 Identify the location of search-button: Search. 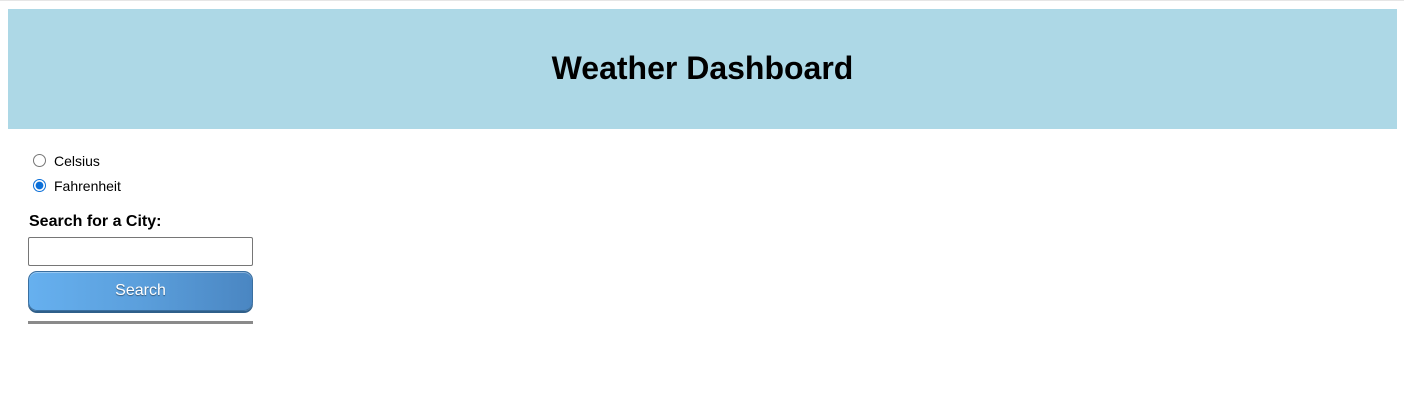
(140, 291).